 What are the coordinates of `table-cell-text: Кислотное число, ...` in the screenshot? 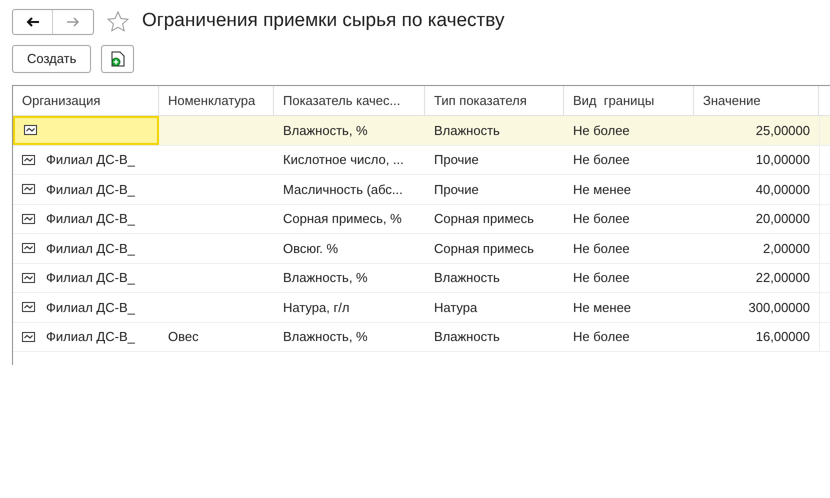 It's located at (343, 160).